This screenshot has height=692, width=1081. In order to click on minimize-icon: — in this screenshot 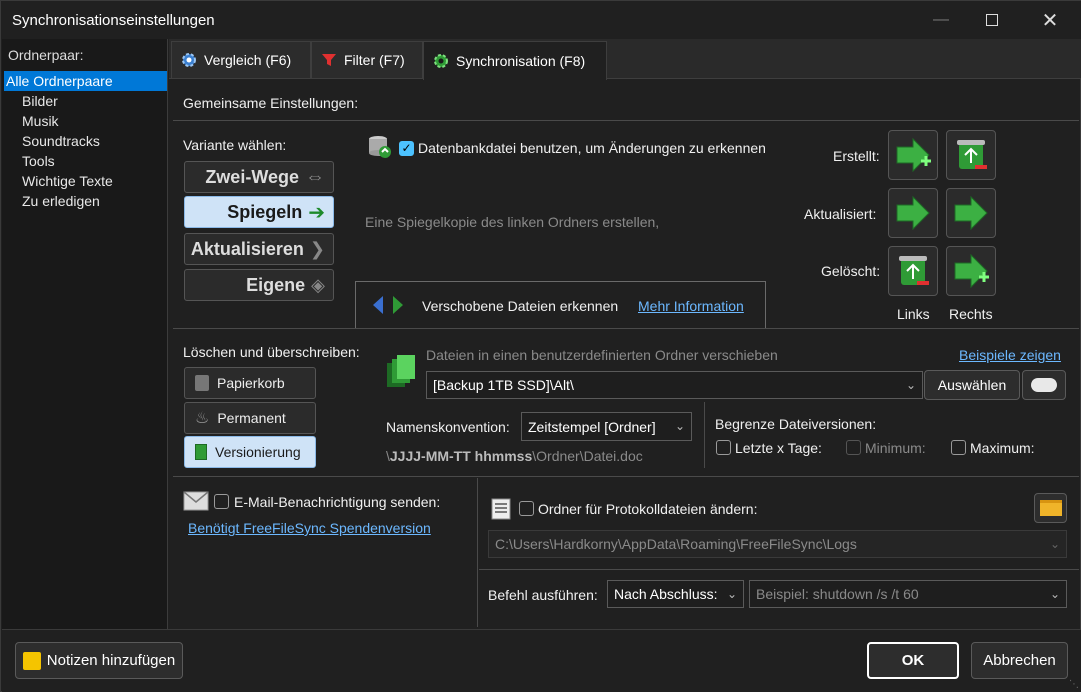, I will do `click(941, 20)`.